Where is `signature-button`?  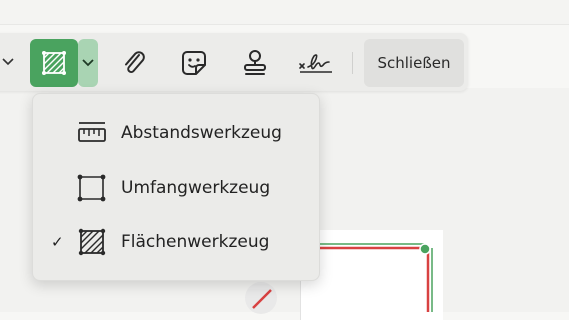 signature-button is located at coordinates (316, 63).